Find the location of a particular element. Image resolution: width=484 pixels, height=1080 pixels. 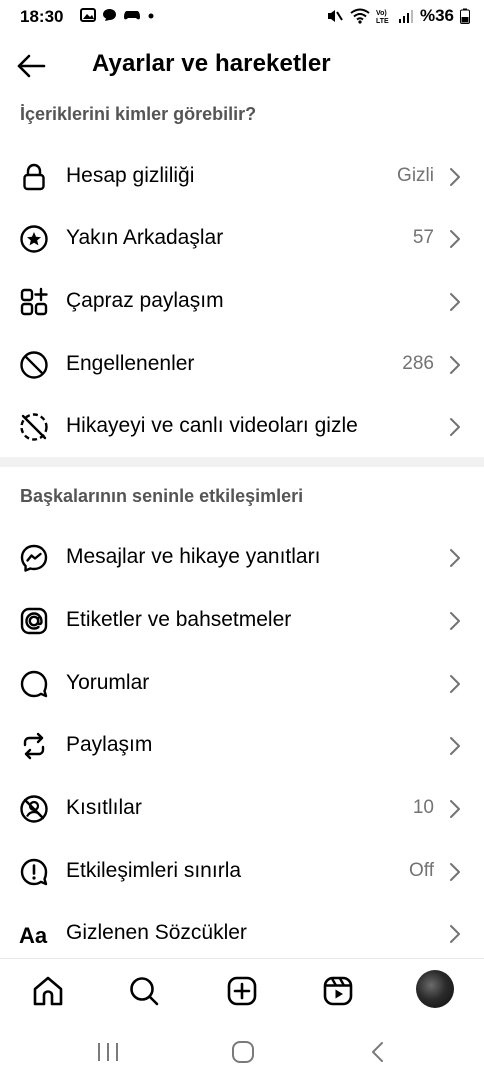

volte-icon: Vo)LTE is located at coordinates (382, 17).